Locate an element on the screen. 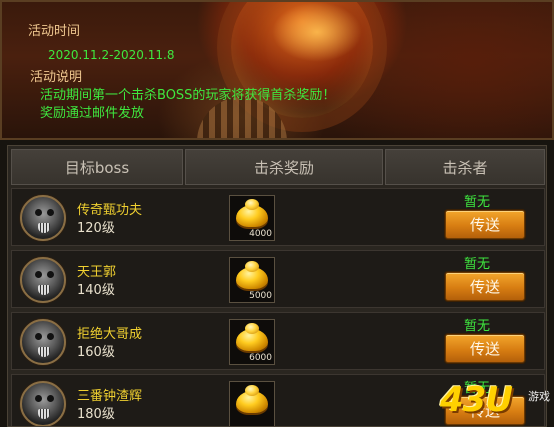 The width and height of the screenshot is (554, 427). boss-name: 三番钟渣辉 is located at coordinates (110, 396).